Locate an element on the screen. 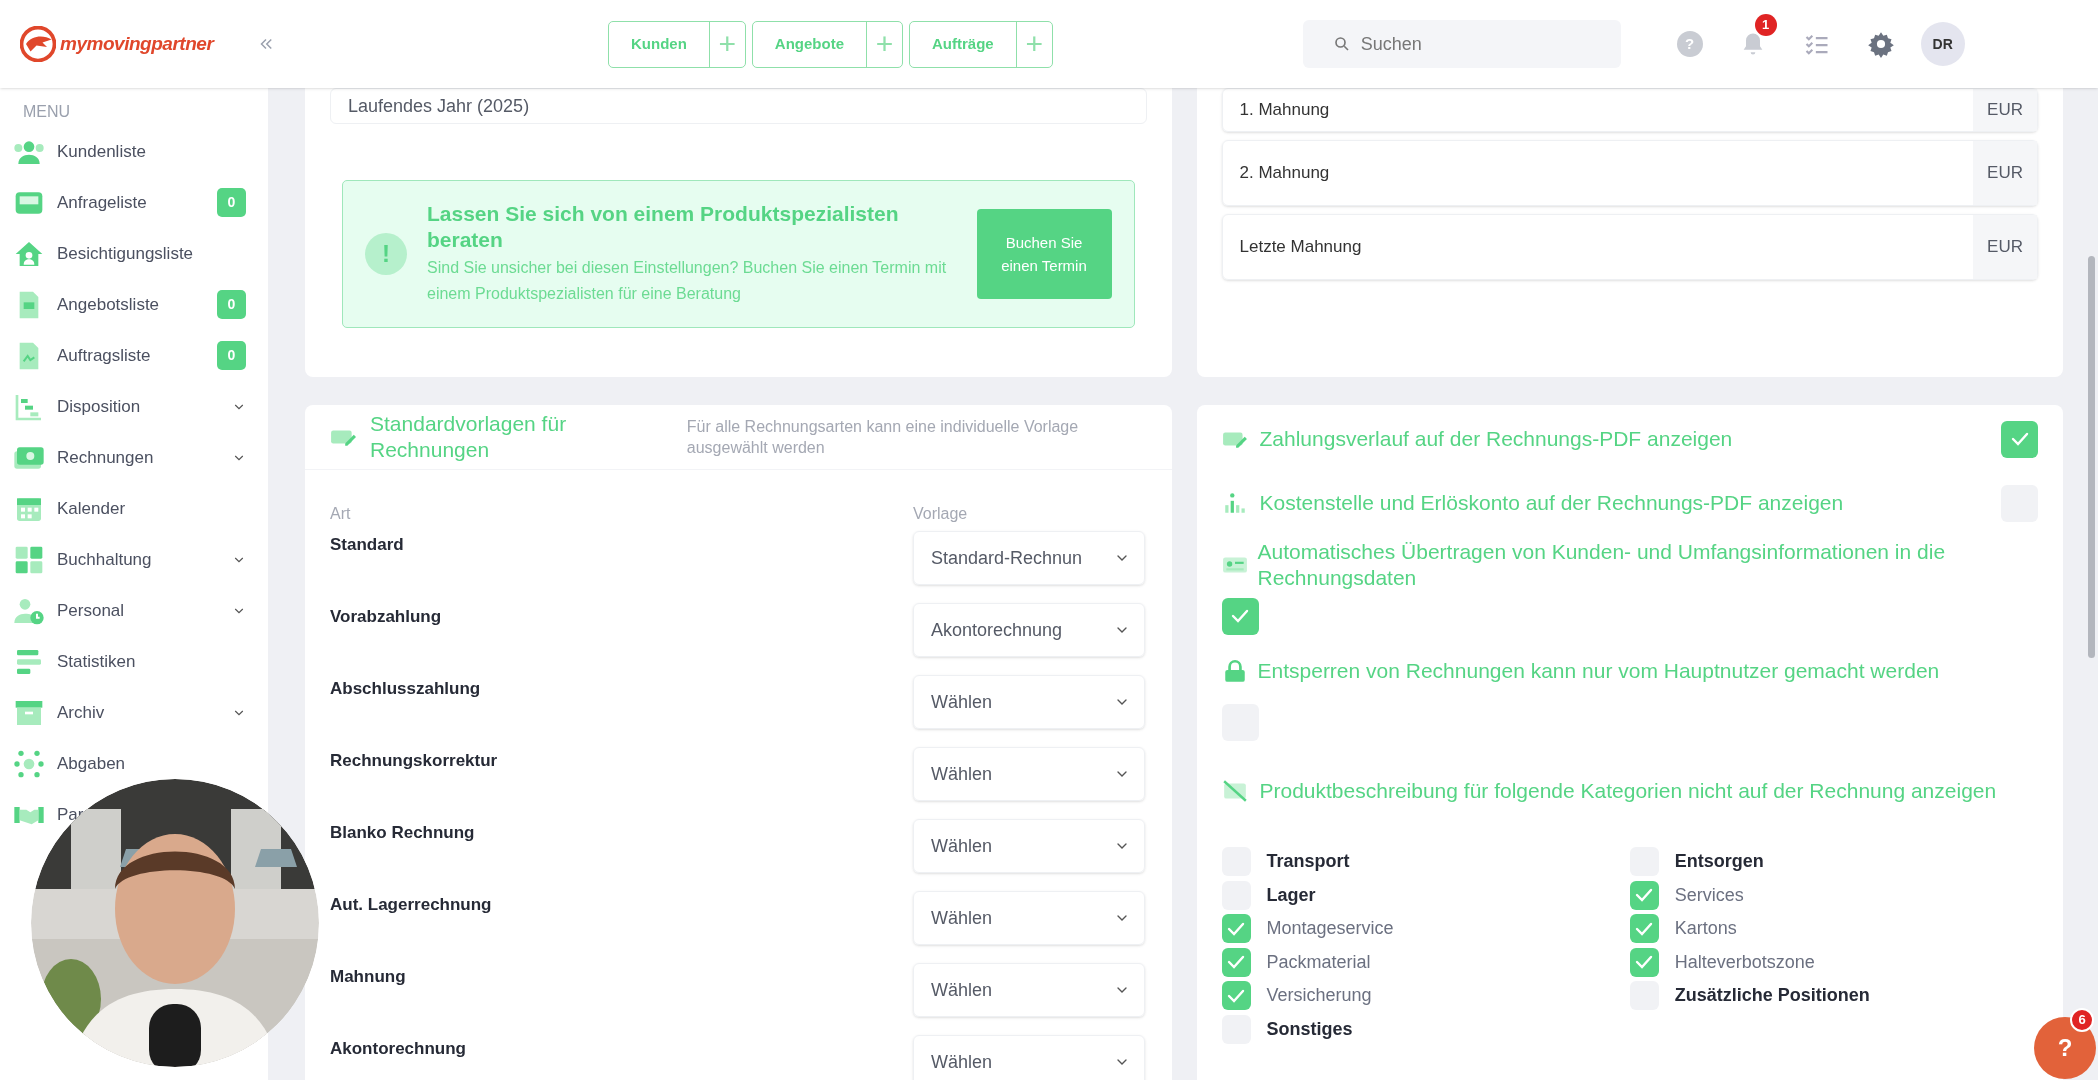  search-field: Suchen is located at coordinates (1461, 44).